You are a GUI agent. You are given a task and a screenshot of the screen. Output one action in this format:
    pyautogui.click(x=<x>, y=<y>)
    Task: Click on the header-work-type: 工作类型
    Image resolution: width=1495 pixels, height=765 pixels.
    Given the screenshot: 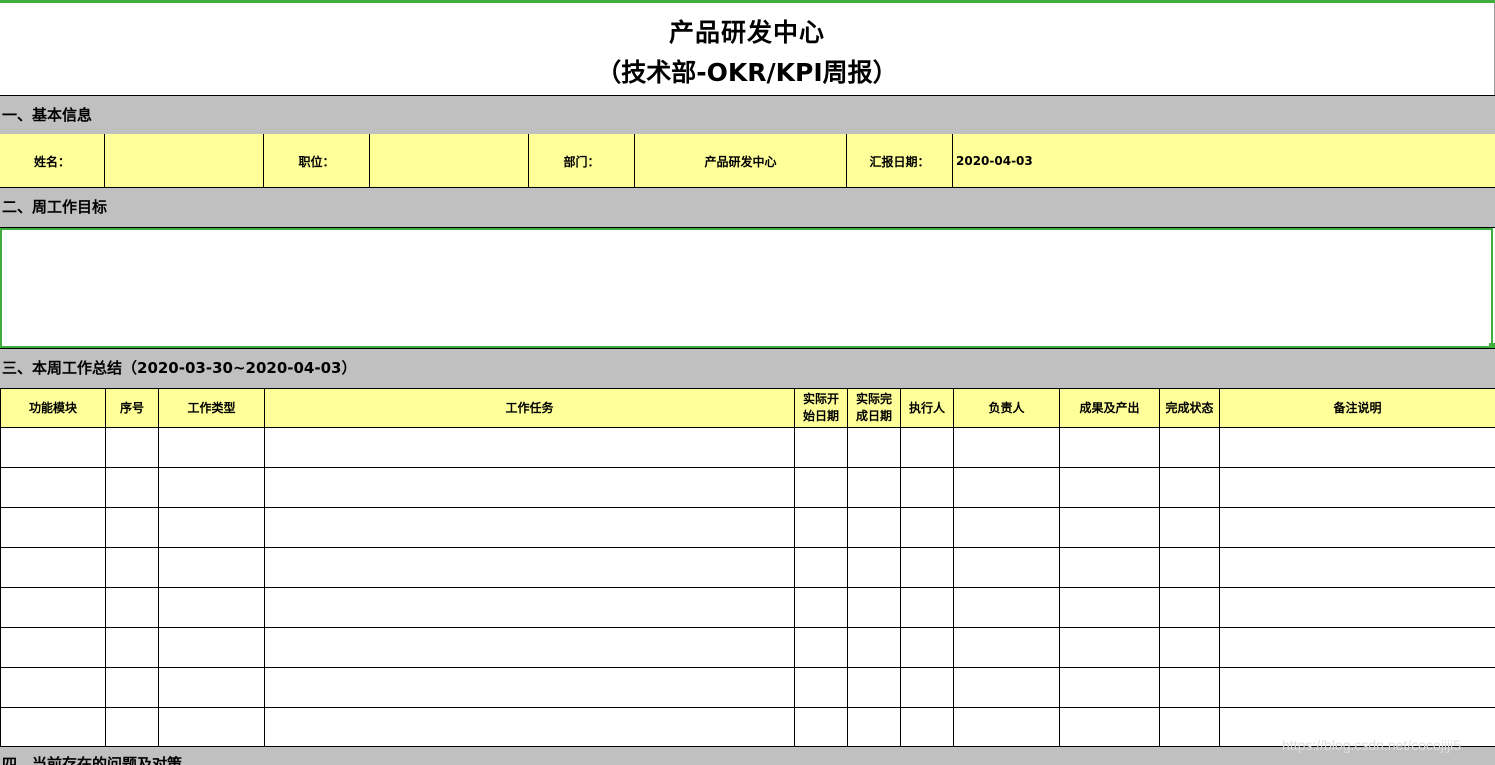 What is the action you would take?
    pyautogui.click(x=211, y=408)
    